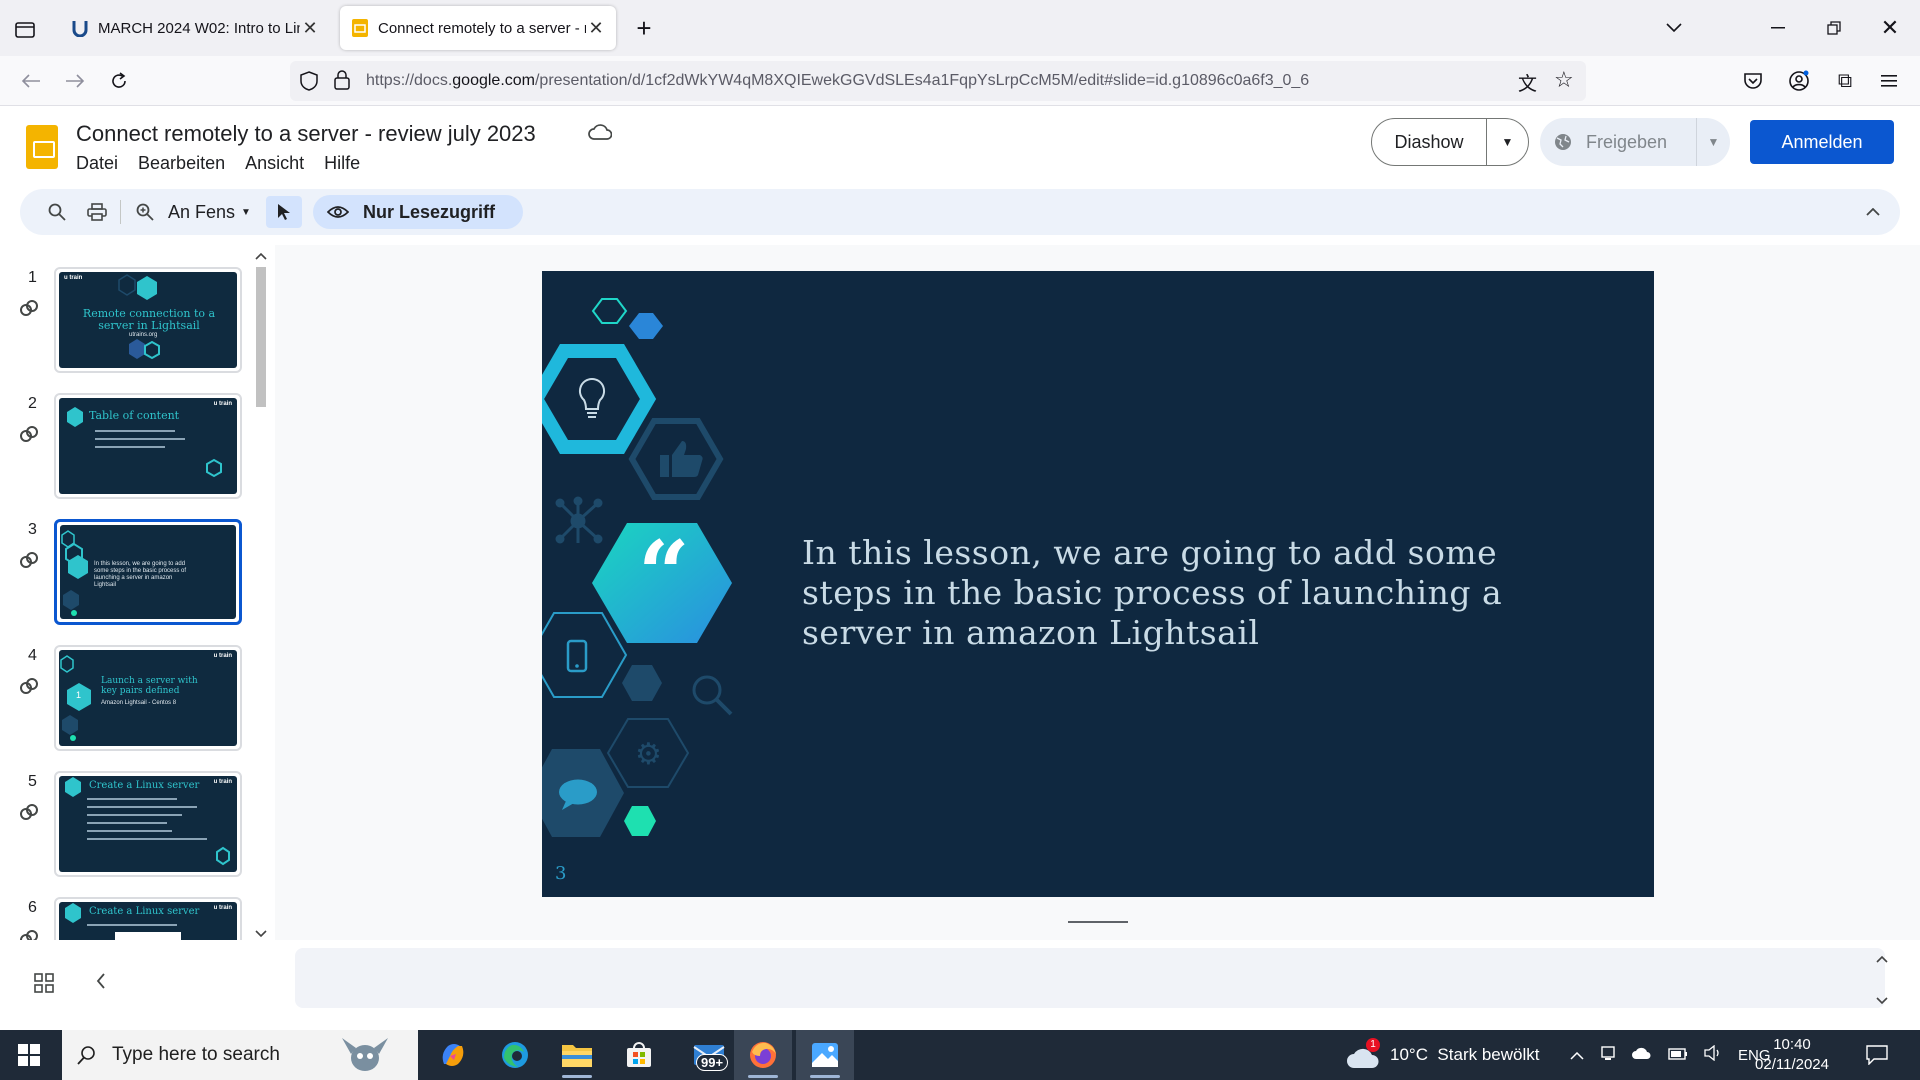  What do you see at coordinates (1674, 28) in the screenshot?
I see `tab-overflow-chevron-icon` at bounding box center [1674, 28].